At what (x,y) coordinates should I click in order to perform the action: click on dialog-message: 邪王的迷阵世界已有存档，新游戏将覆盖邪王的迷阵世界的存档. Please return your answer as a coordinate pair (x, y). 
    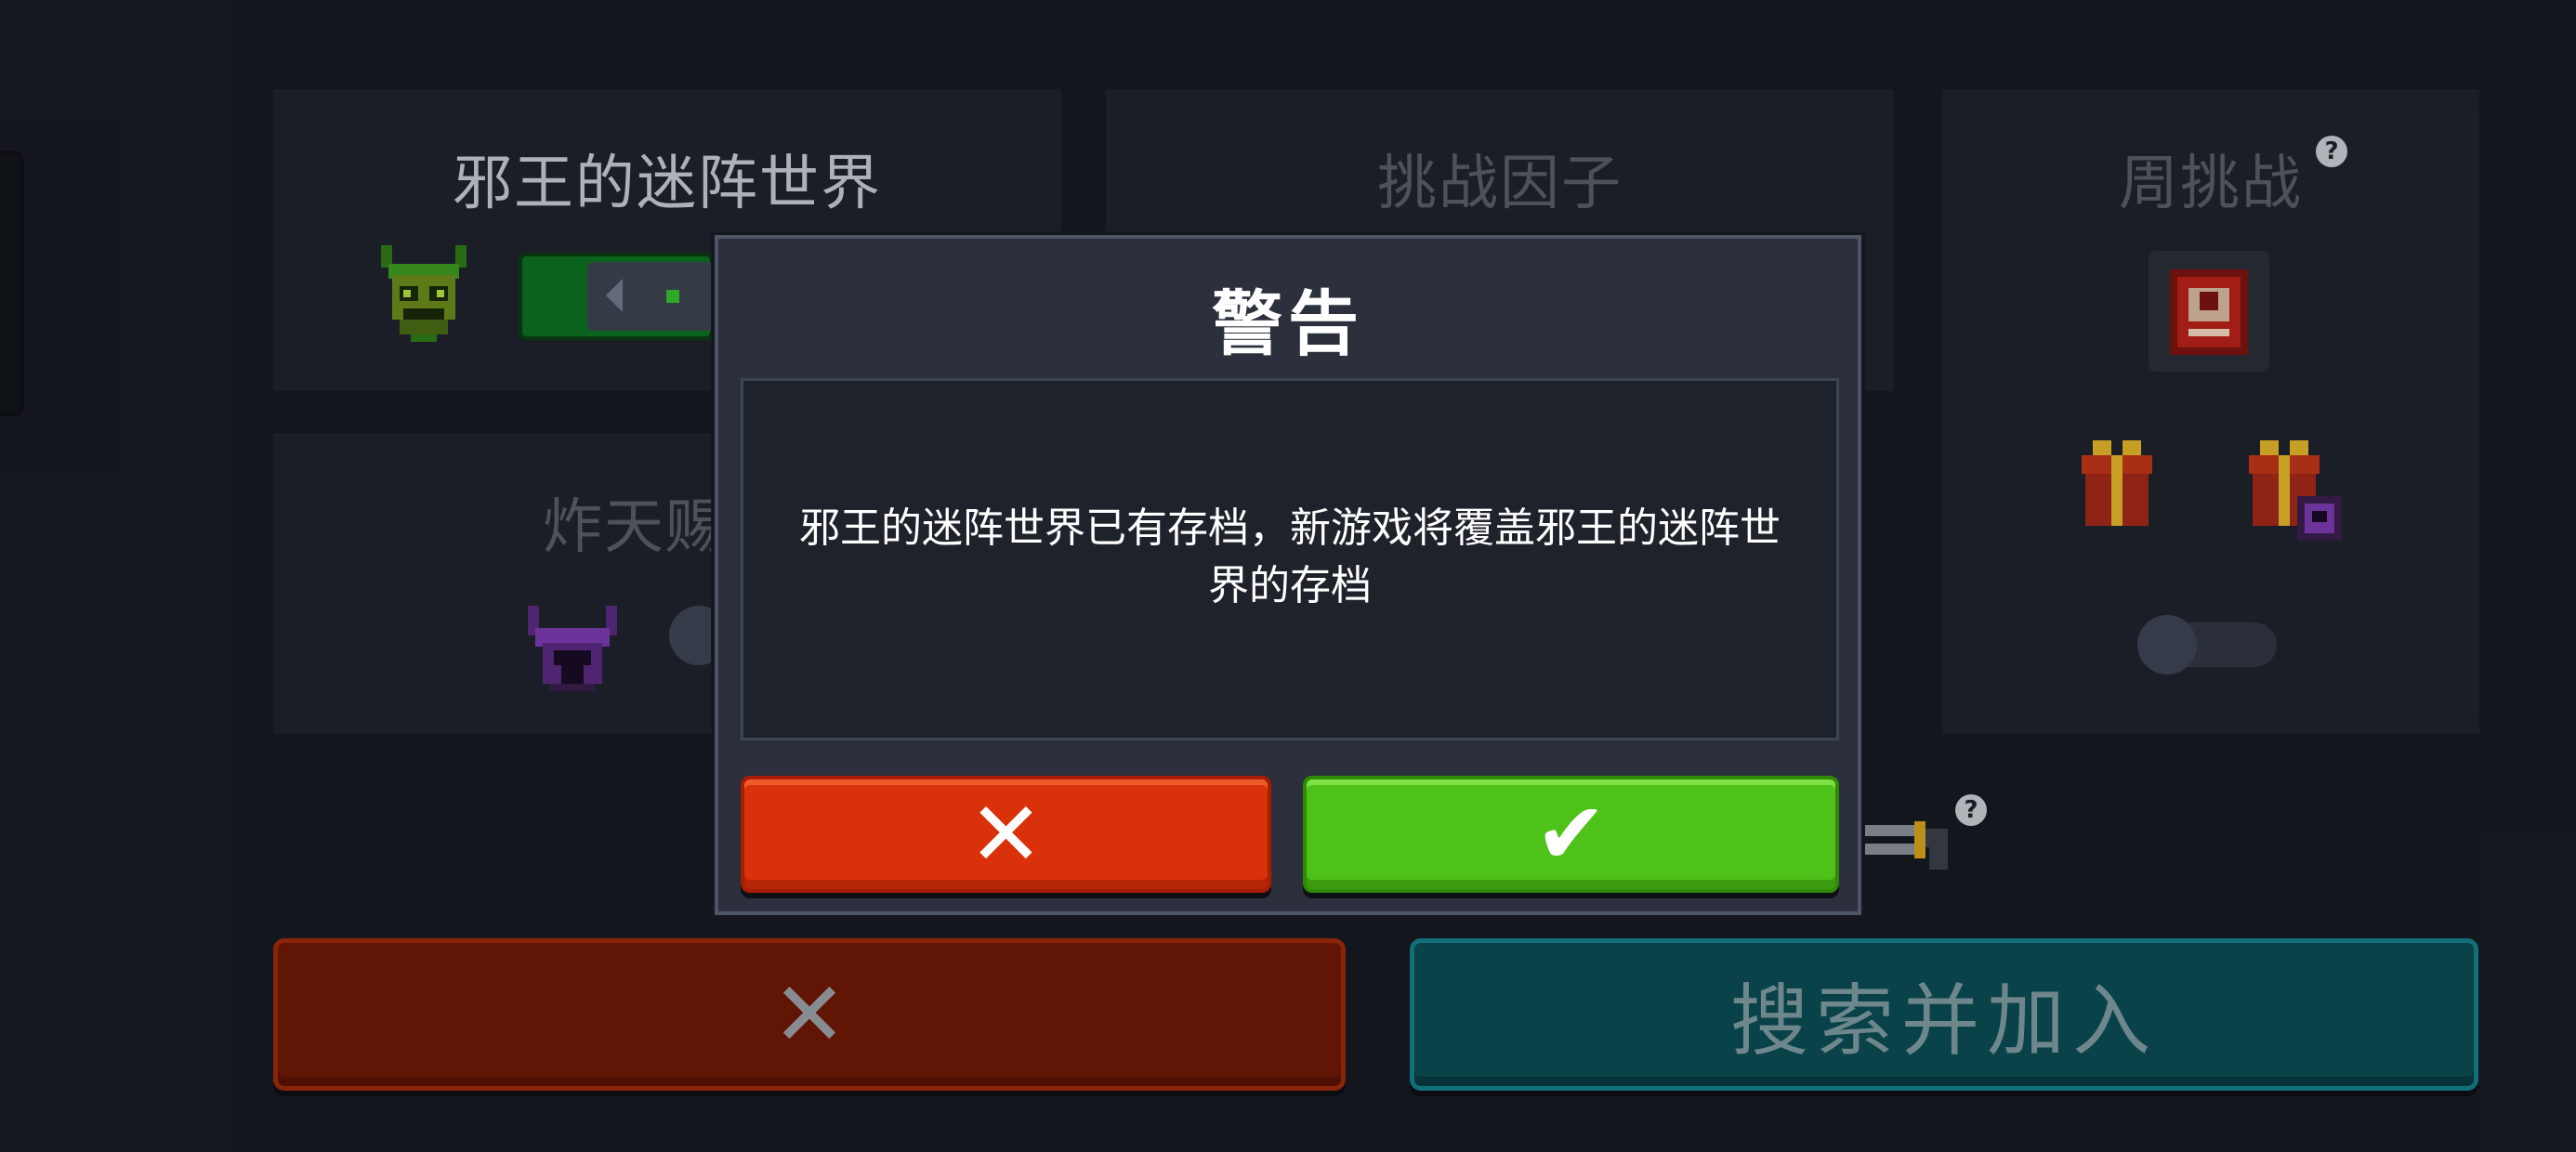
    Looking at the image, I should click on (1290, 556).